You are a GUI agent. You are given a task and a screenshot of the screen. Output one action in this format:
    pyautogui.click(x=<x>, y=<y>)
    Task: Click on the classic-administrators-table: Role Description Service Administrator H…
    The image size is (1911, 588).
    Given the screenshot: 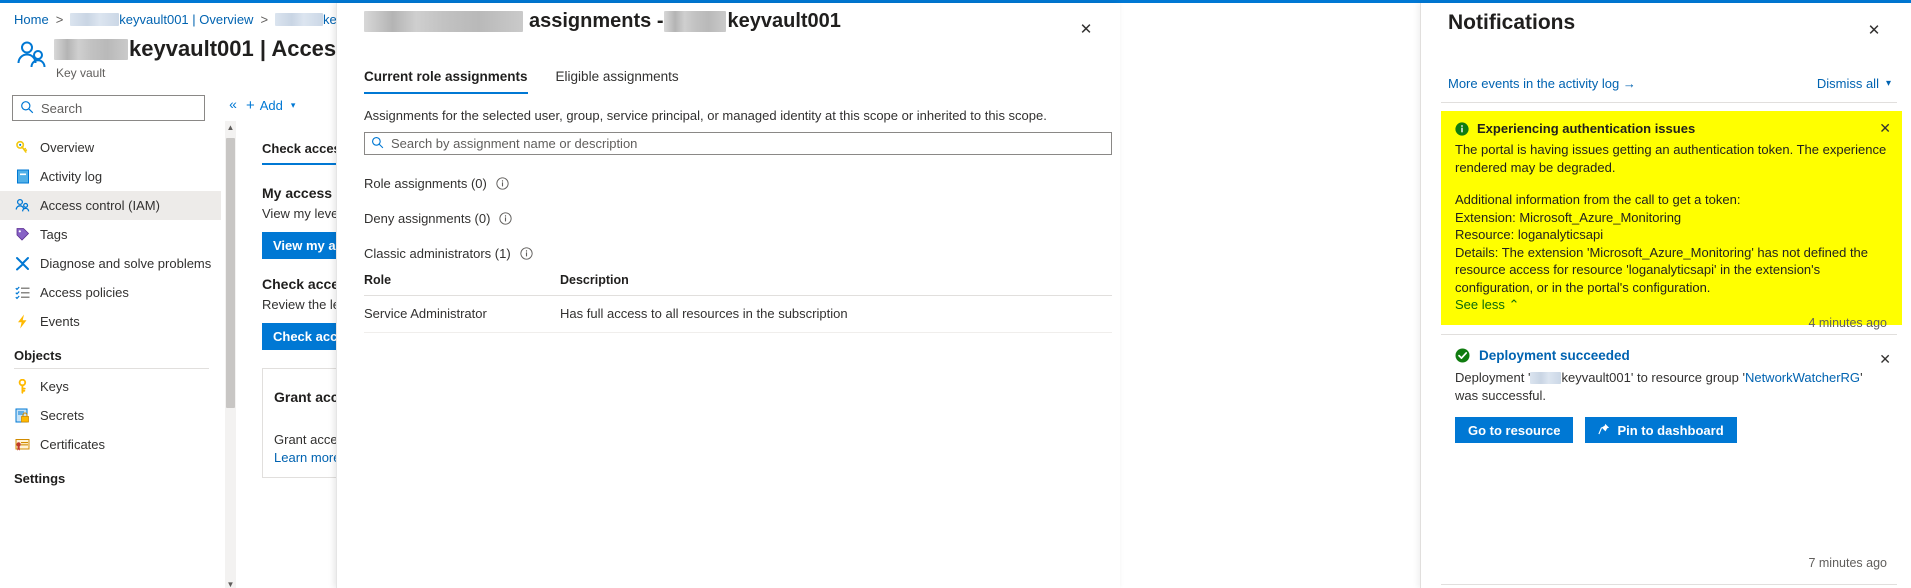 What is the action you would take?
    pyautogui.click(x=738, y=299)
    